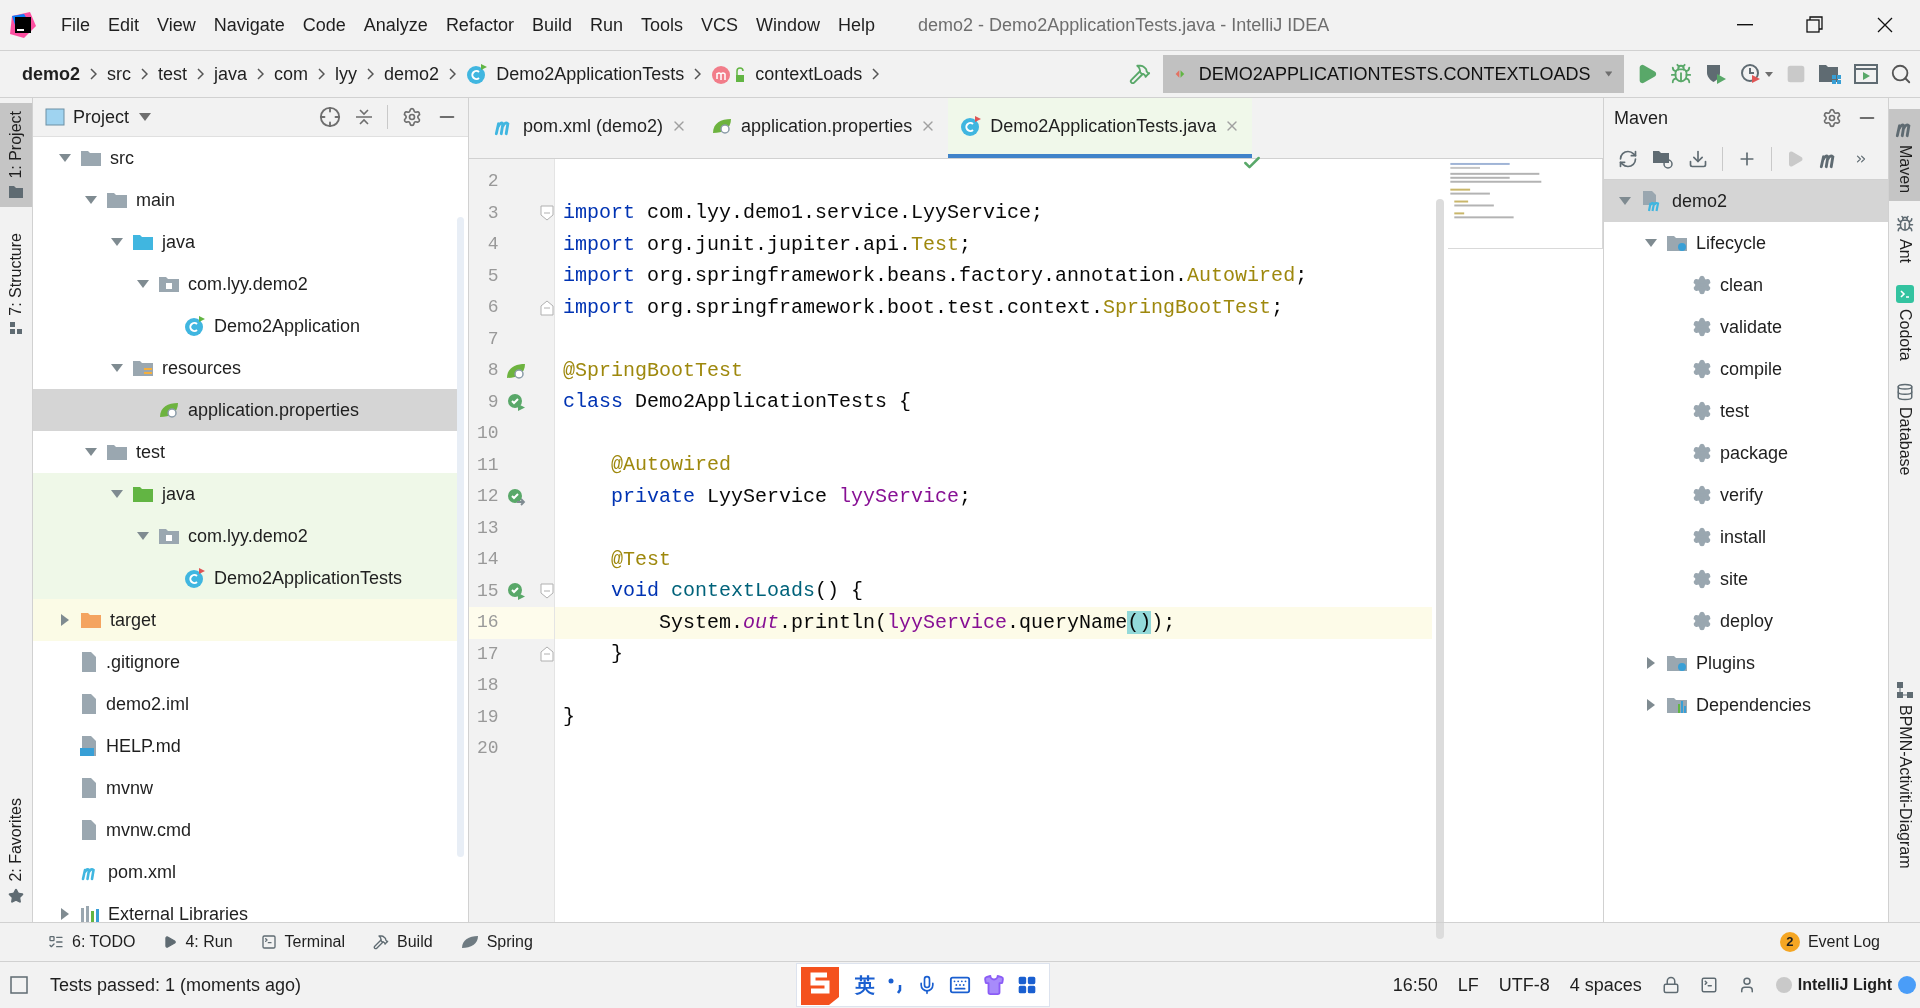 This screenshot has height=1008, width=1920. What do you see at coordinates (1901, 74) in the screenshot?
I see `search-icon` at bounding box center [1901, 74].